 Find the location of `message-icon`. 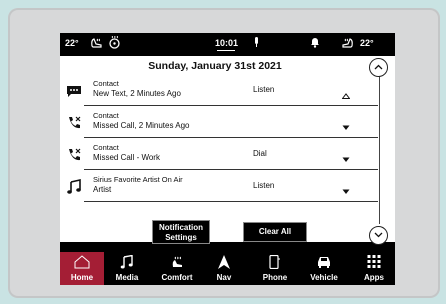

message-icon is located at coordinates (74, 91).